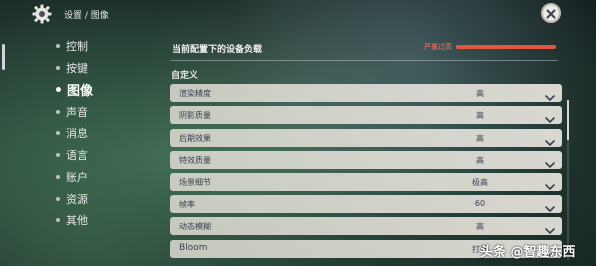 Image resolution: width=596 pixels, height=266 pixels. I want to click on left-edge-indicator, so click(3, 57).